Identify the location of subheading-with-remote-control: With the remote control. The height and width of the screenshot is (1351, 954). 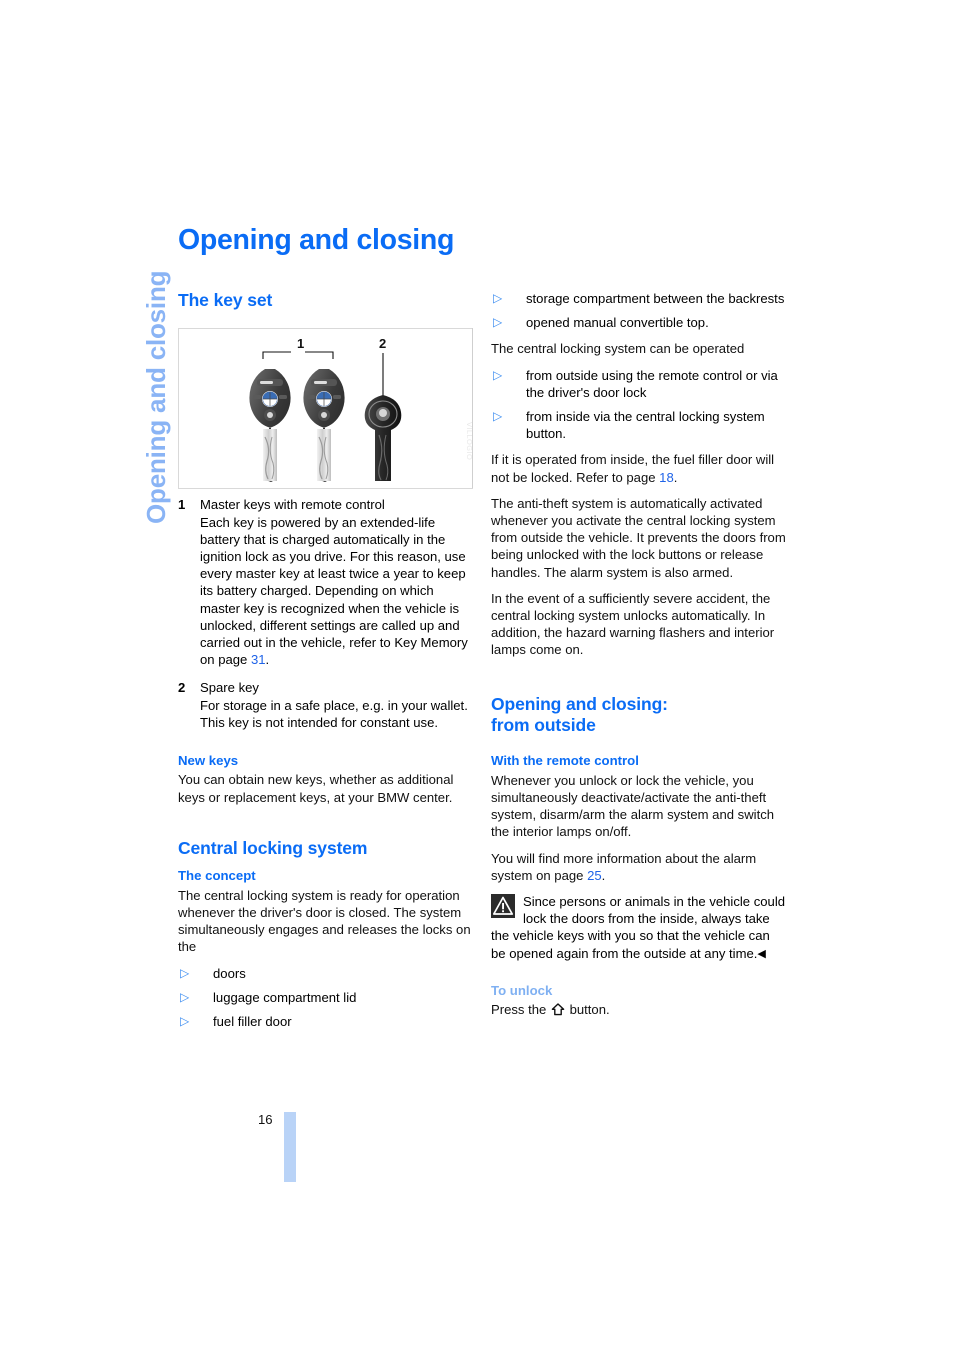
(565, 761).